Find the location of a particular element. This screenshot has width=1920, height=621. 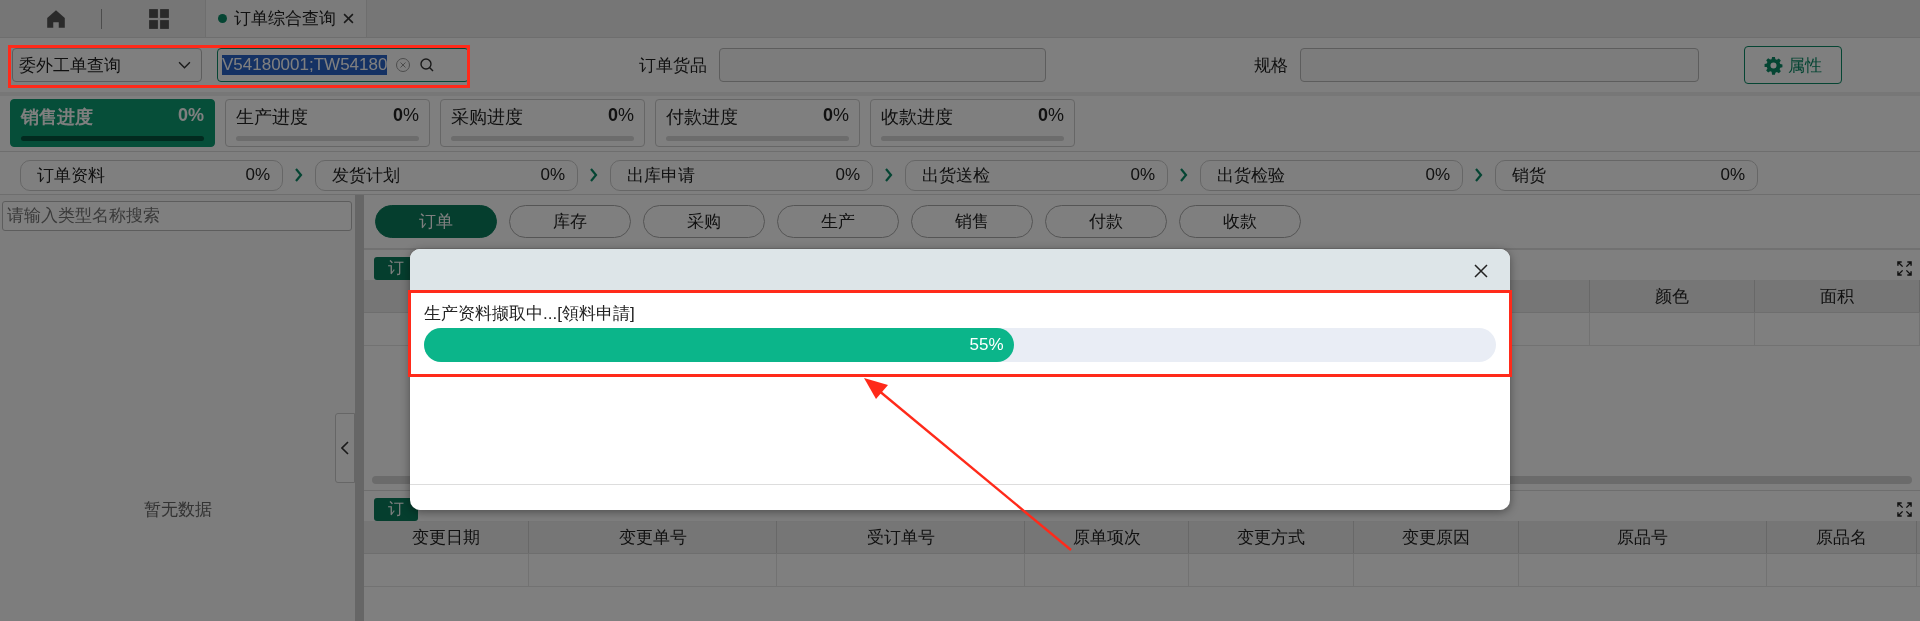

column-header: 变更单号 is located at coordinates (653, 537).